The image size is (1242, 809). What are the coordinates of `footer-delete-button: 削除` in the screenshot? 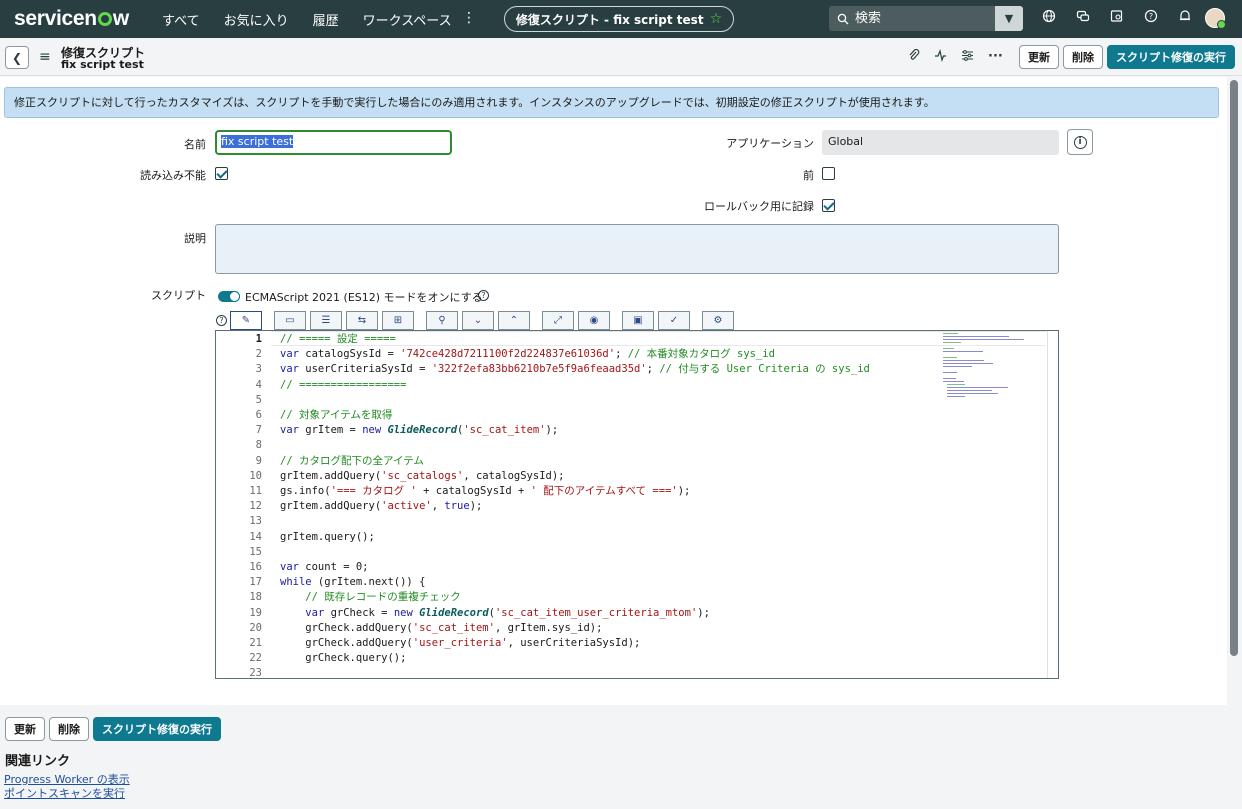 It's located at (69, 729).